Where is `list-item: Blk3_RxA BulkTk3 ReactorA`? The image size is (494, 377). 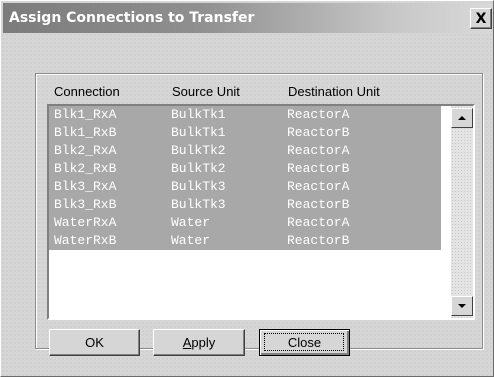 list-item: Blk3_RxA BulkTk3 ReactorA is located at coordinates (245, 187).